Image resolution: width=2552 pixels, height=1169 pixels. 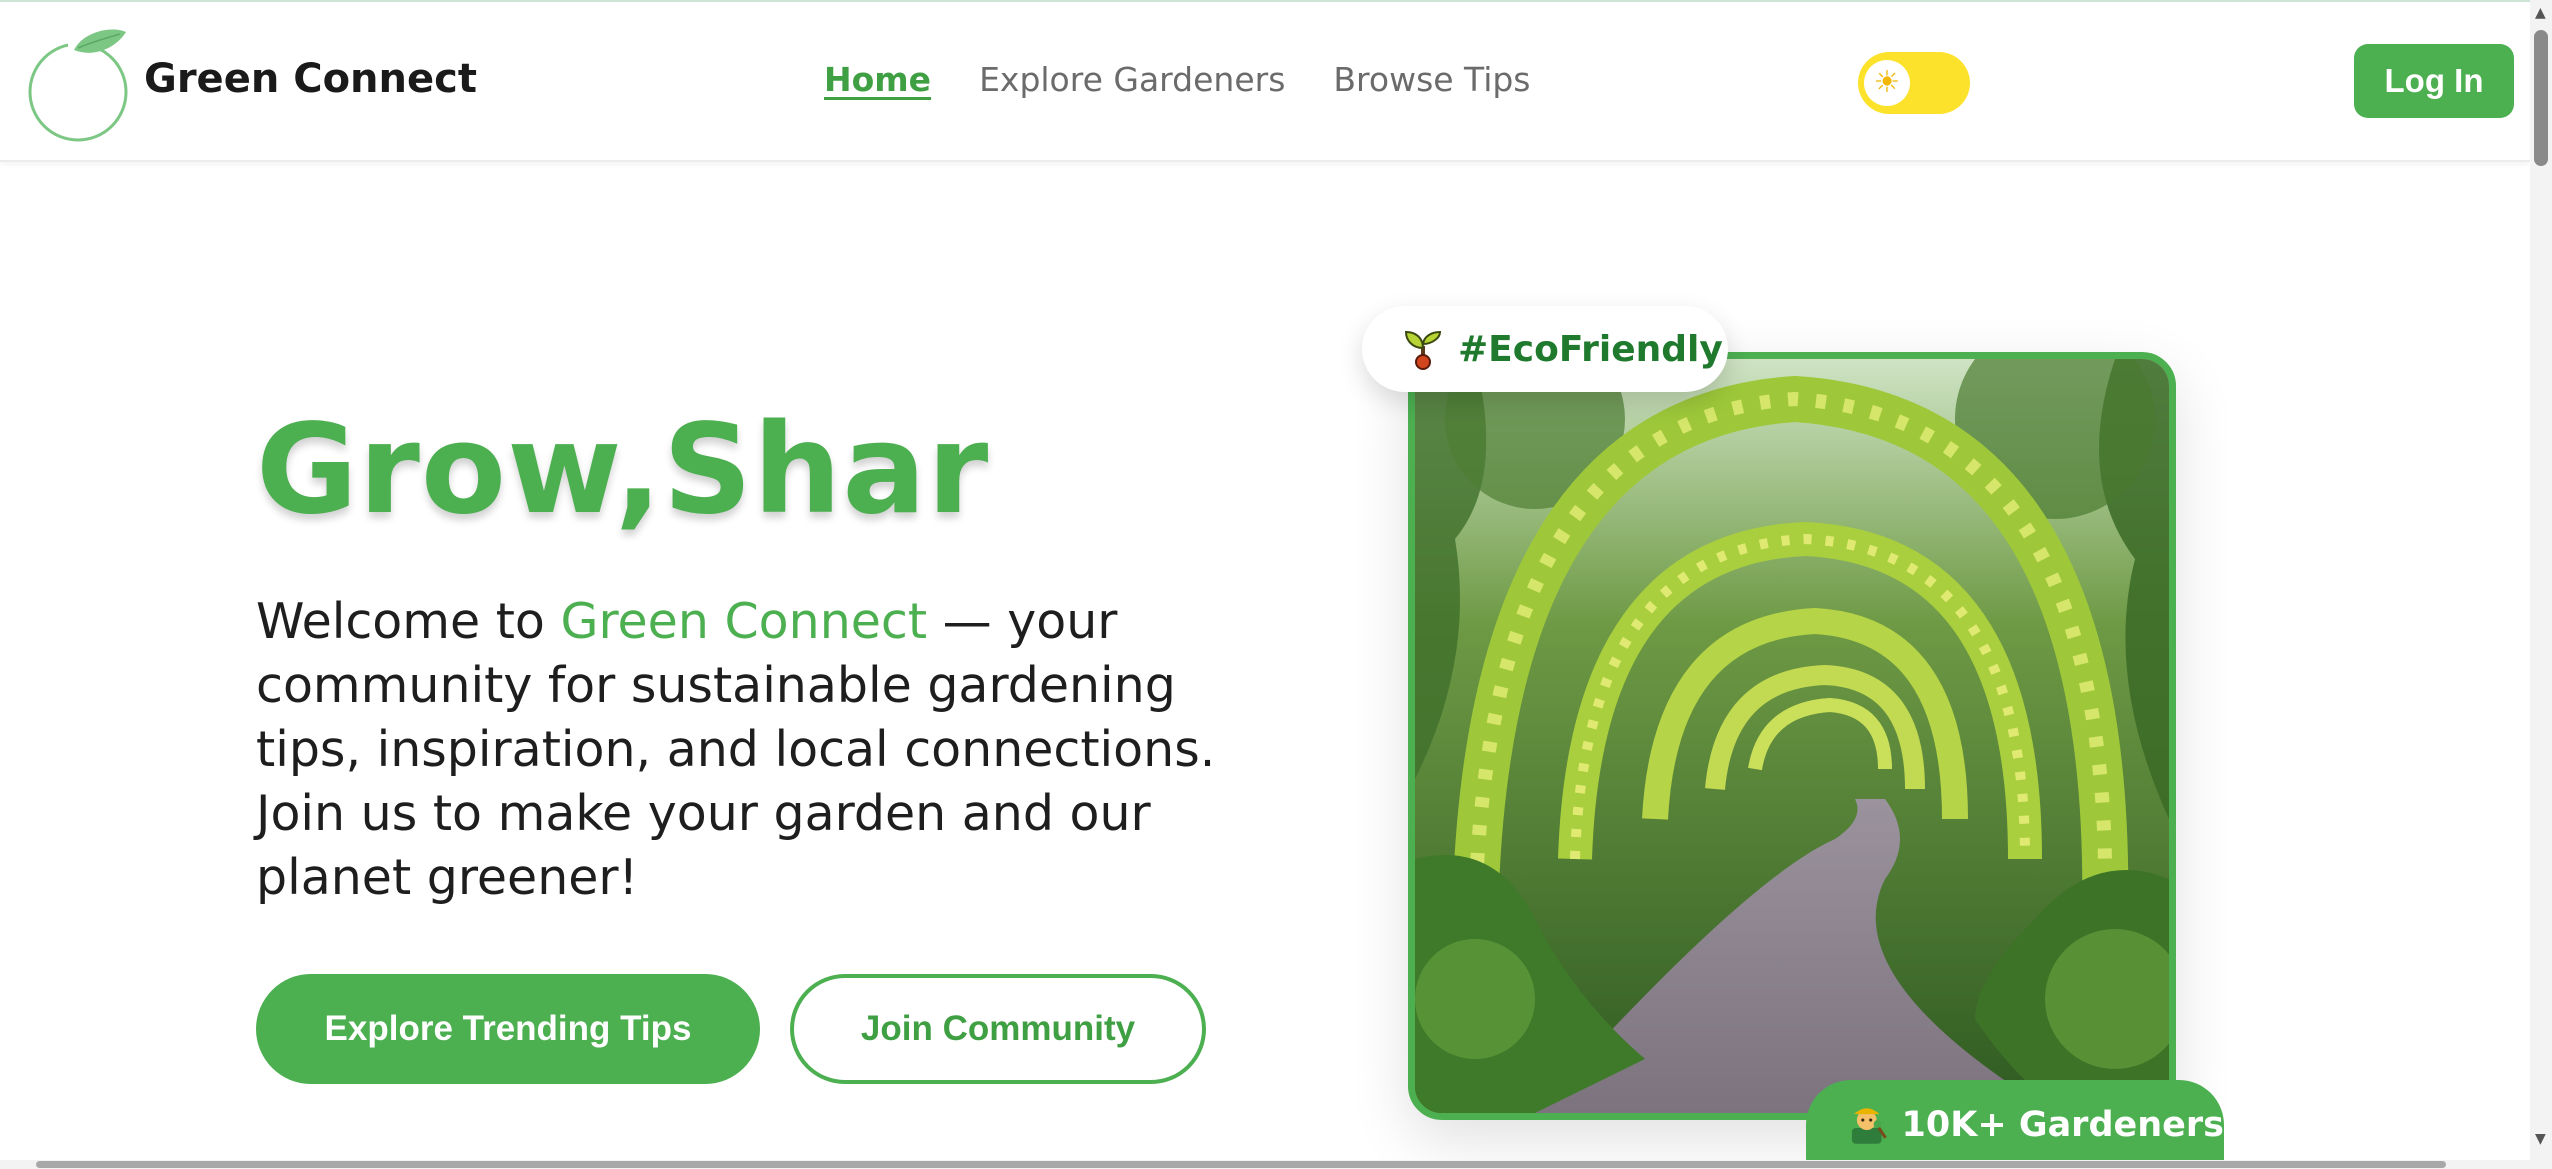 What do you see at coordinates (744, 621) in the screenshot?
I see `hero-intro-highlight: Green Connect` at bounding box center [744, 621].